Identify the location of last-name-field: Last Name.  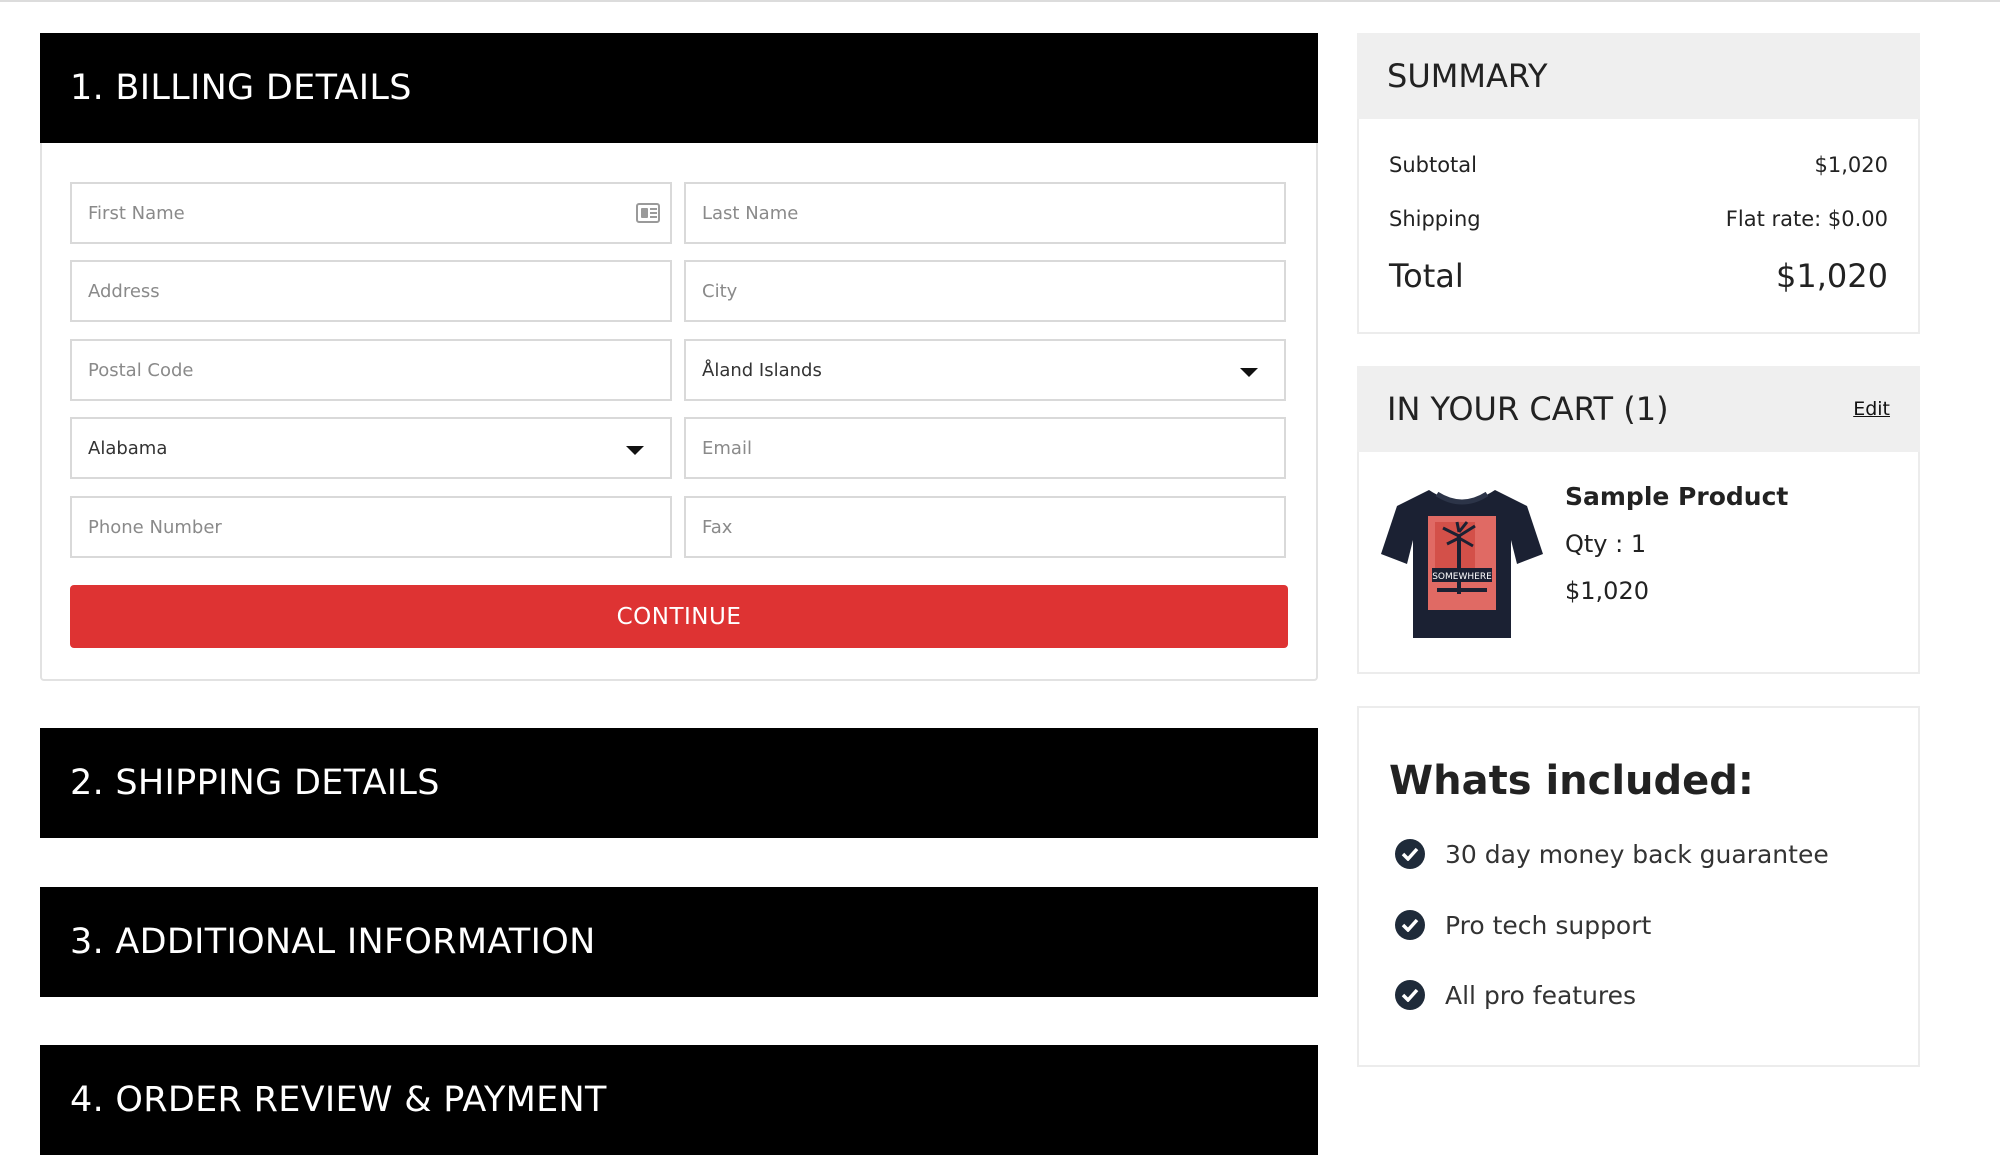
(985, 213).